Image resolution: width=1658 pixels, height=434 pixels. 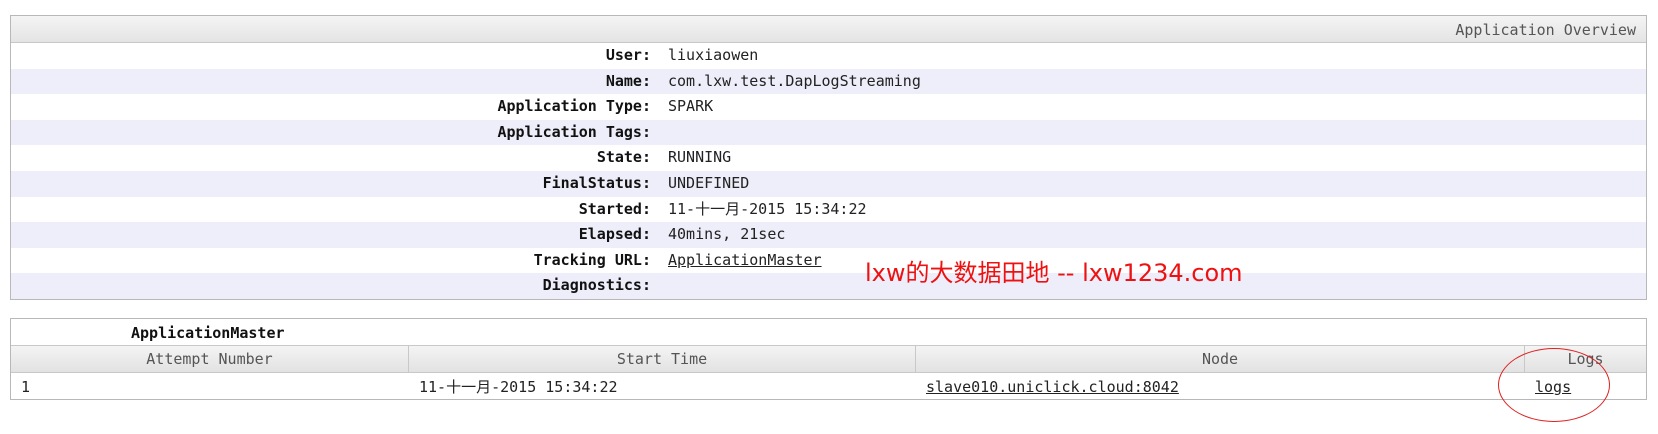 I want to click on field-label: User:, so click(x=628, y=55).